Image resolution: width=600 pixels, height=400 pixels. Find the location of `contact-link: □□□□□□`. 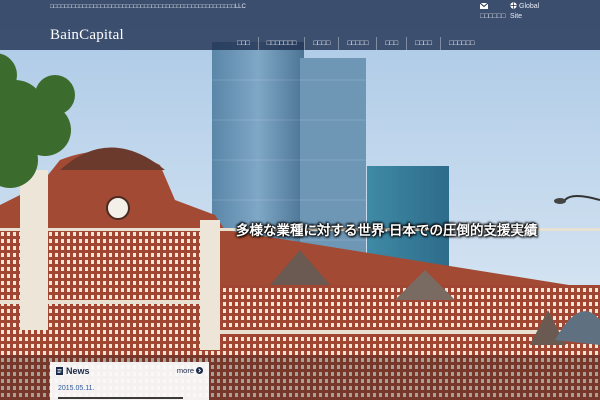

contact-link: □□□□□□ is located at coordinates (494, 12).